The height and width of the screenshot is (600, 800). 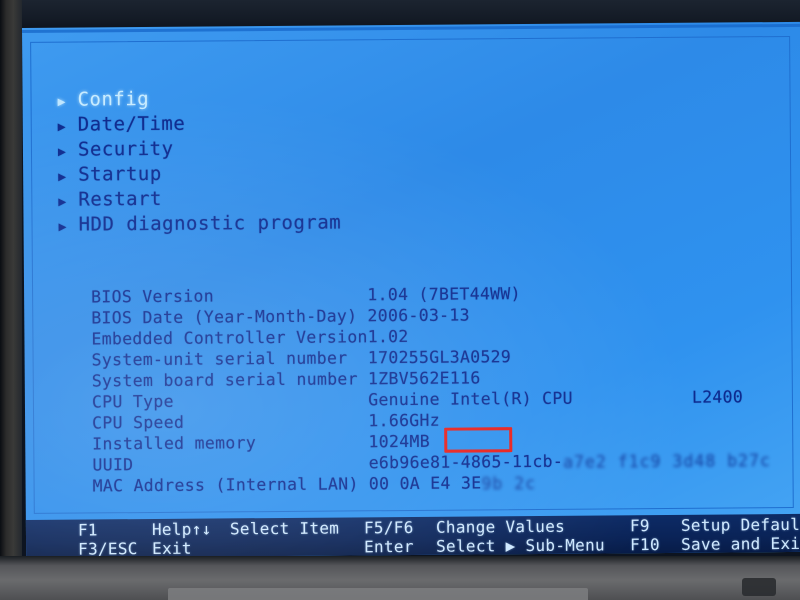 What do you see at coordinates (759, 587) in the screenshot?
I see `laptop-bezel-corner-latch` at bounding box center [759, 587].